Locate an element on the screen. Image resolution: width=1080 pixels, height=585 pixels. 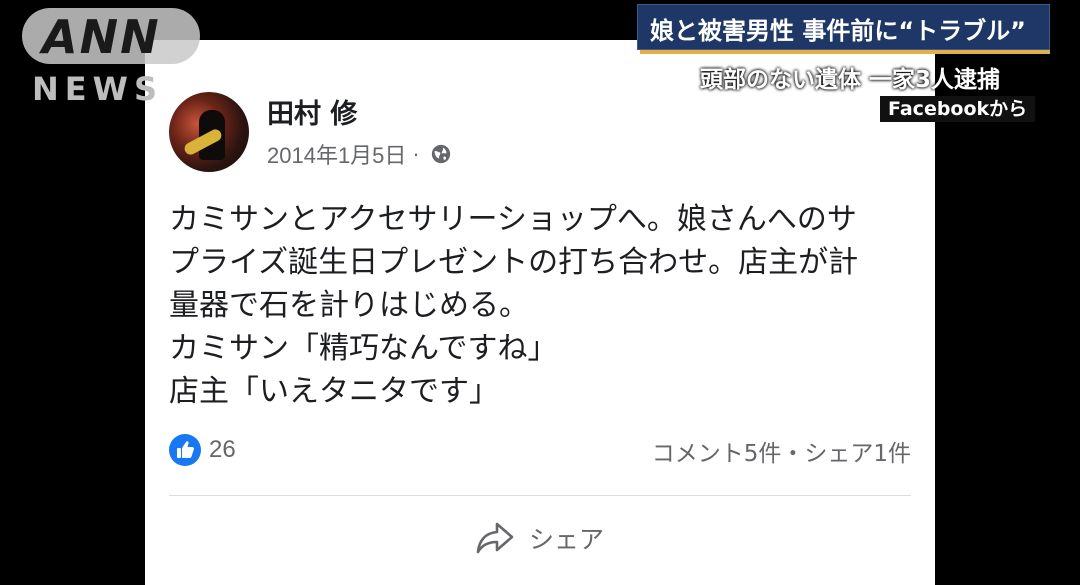
reaction-summary: 26 is located at coordinates (202, 450).